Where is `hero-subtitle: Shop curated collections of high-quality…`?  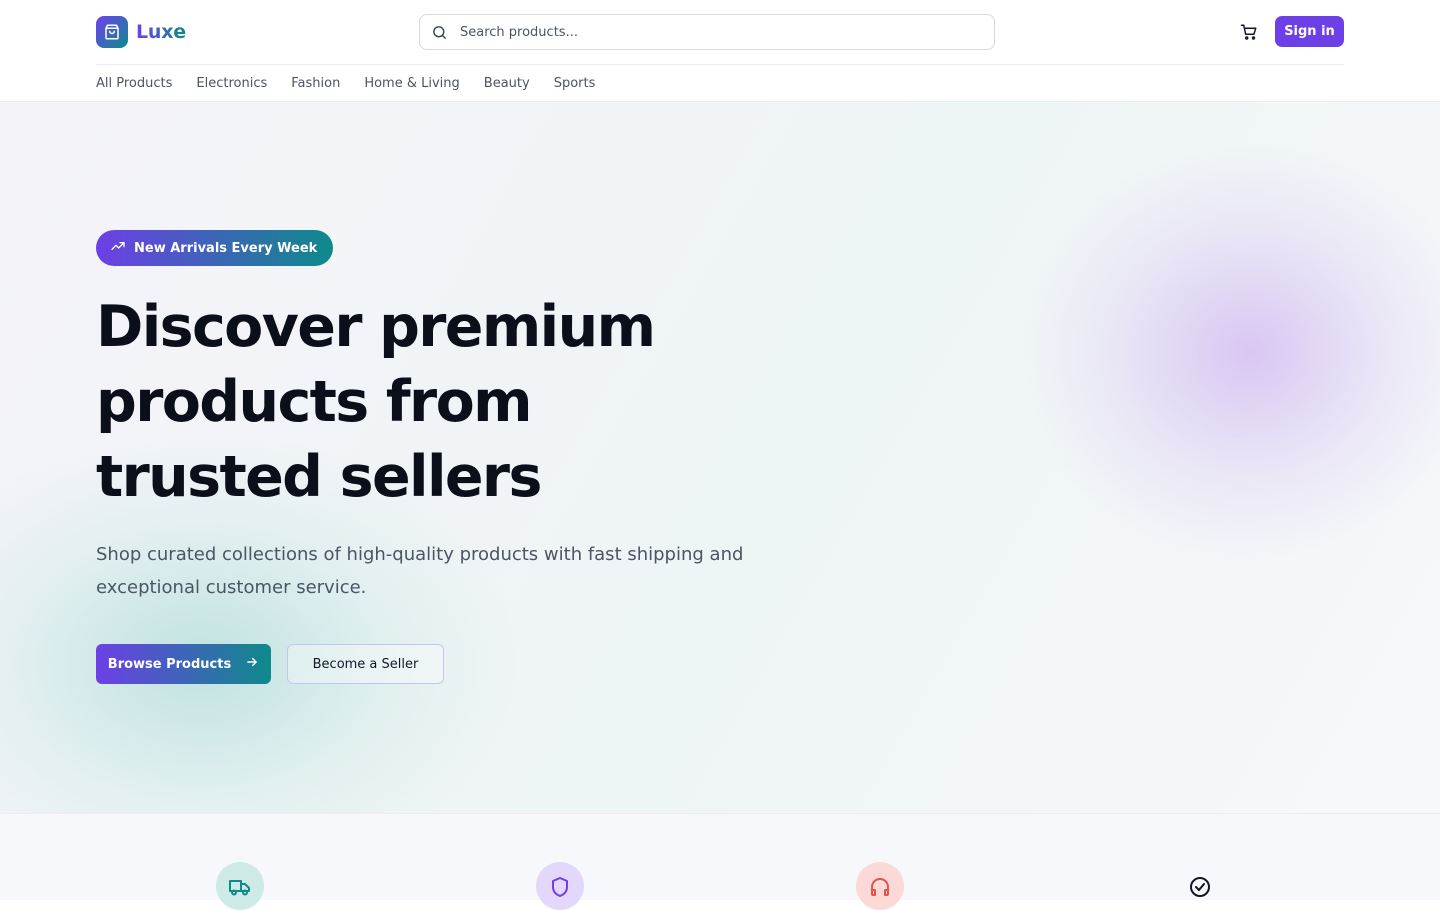
hero-subtitle: Shop curated collections of high-quality… is located at coordinates (420, 571).